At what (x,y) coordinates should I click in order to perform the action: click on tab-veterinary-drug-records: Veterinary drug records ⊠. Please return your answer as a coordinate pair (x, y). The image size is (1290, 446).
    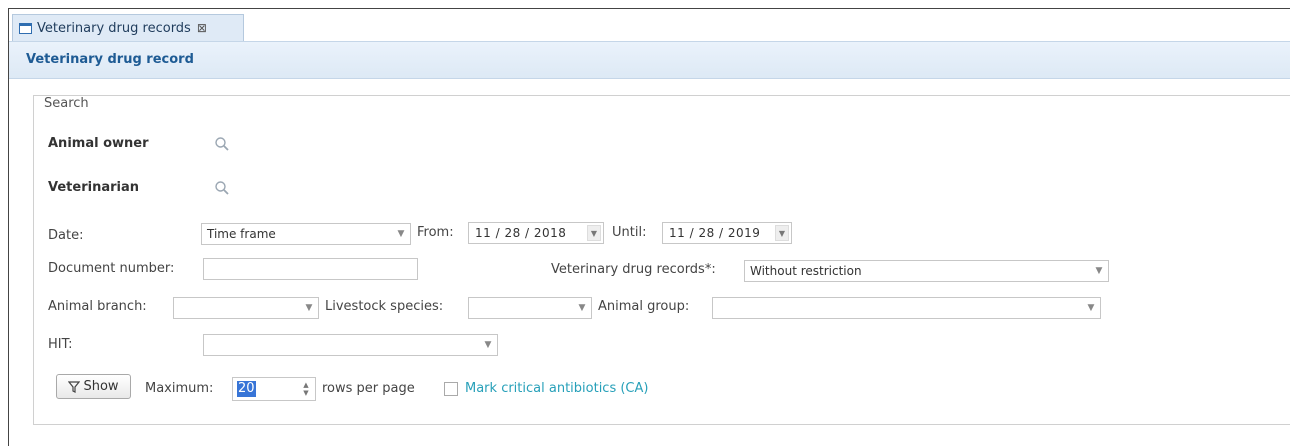
    Looking at the image, I should click on (128, 27).